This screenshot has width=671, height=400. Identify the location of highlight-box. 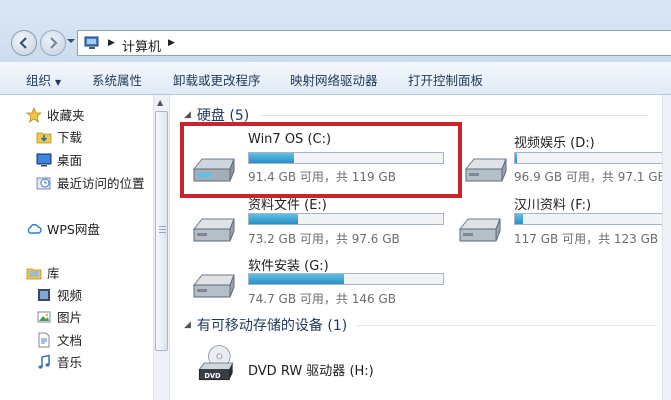
(321, 160).